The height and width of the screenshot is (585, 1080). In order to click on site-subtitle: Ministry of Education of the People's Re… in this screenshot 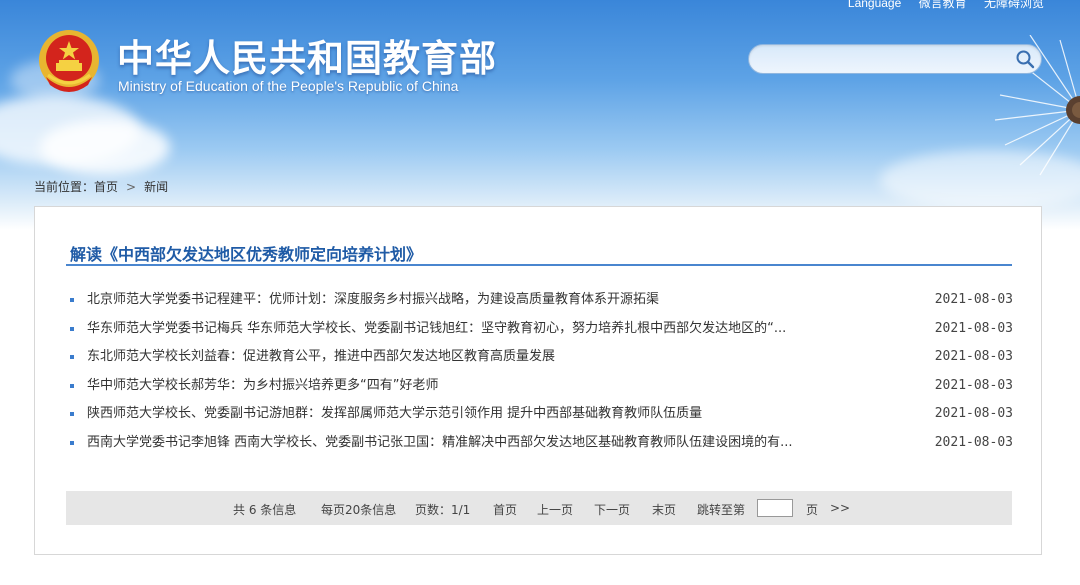, I will do `click(288, 86)`.